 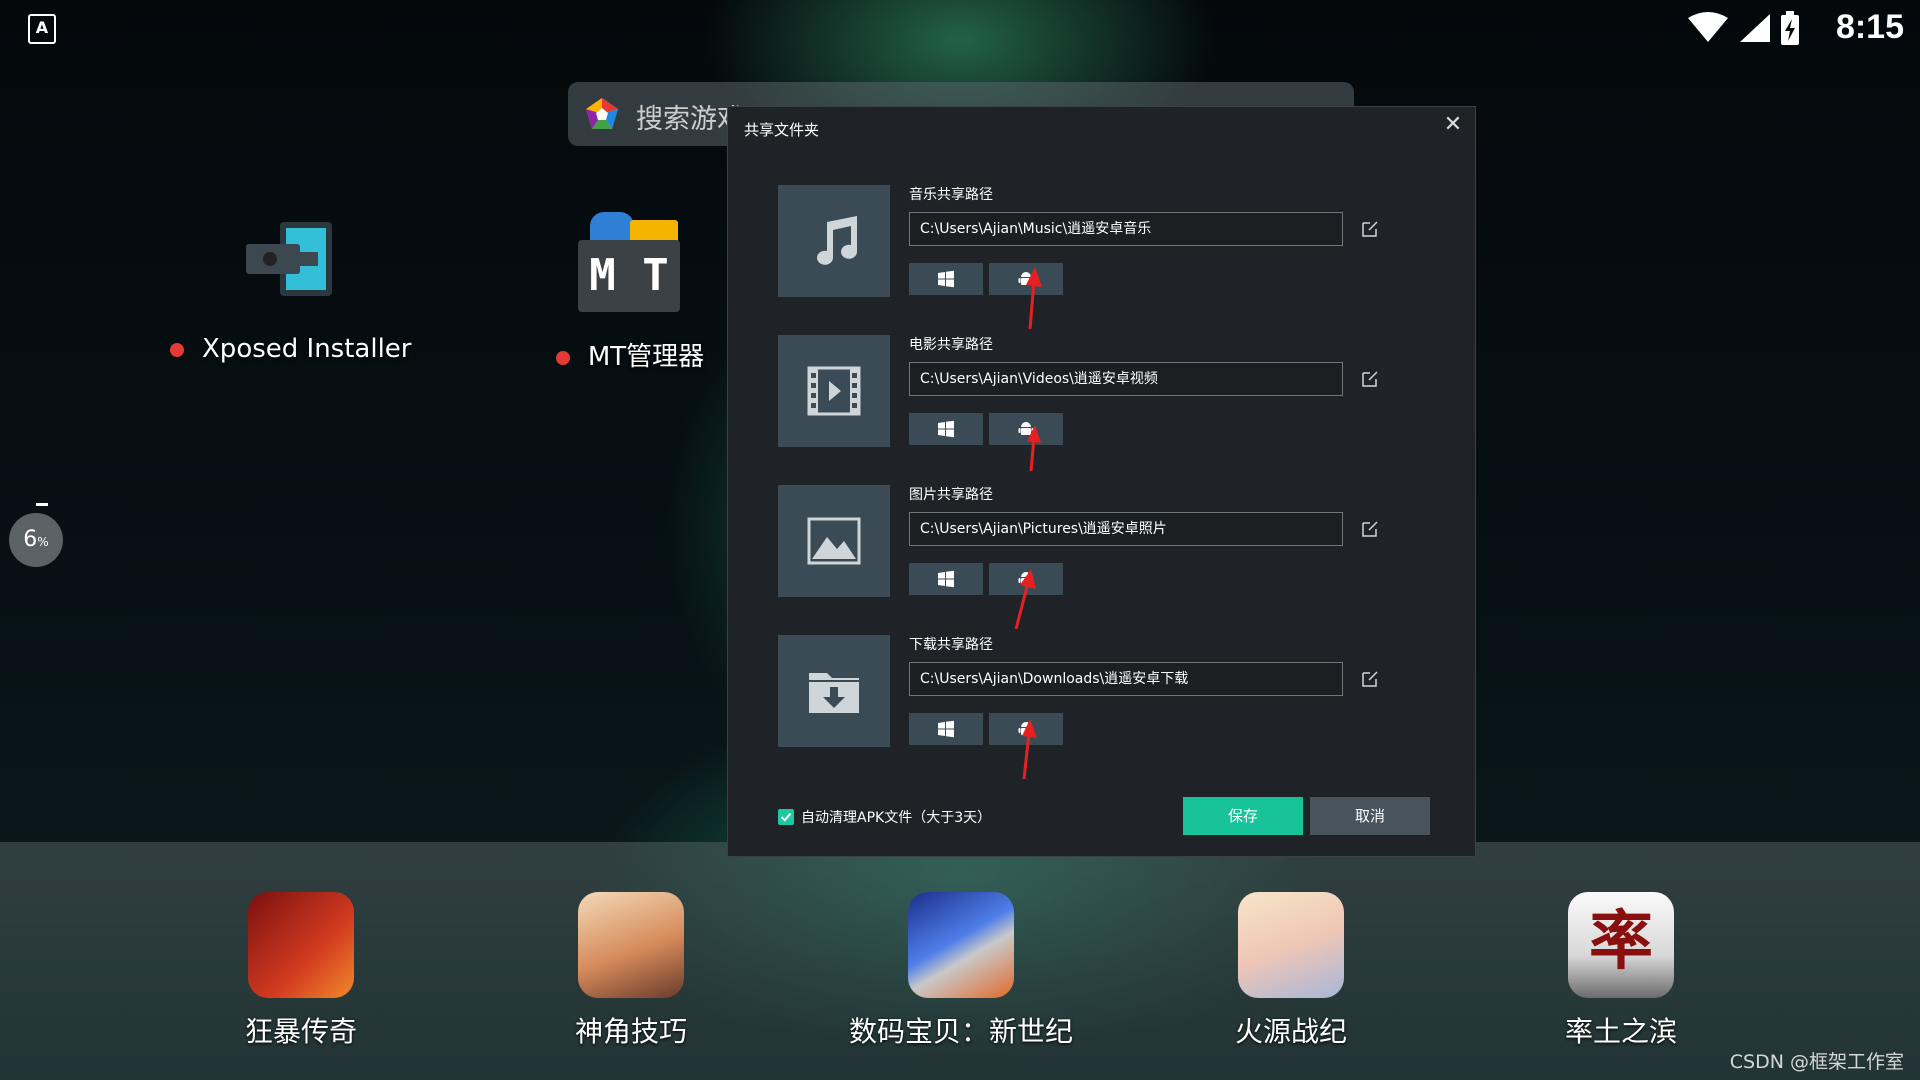 I want to click on status-bar: A 8:15, so click(x=960, y=28).